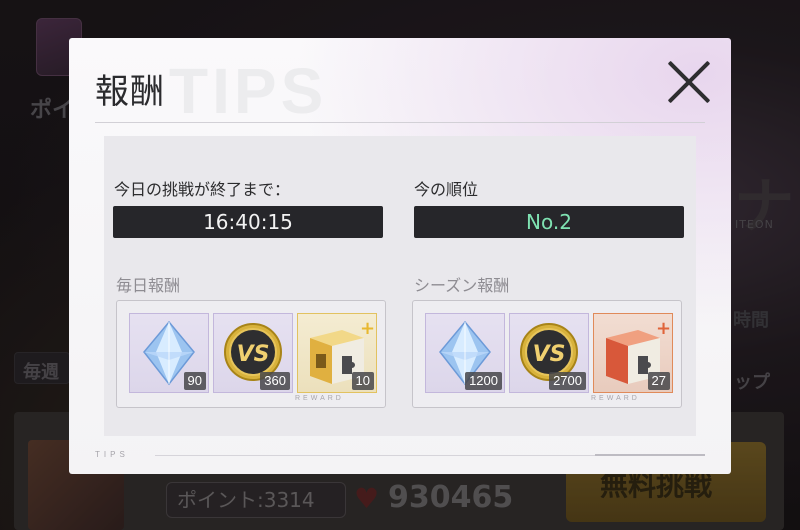 Image resolution: width=800 pixels, height=530 pixels. Describe the element at coordinates (400, 122) in the screenshot. I see `title-divider` at that location.